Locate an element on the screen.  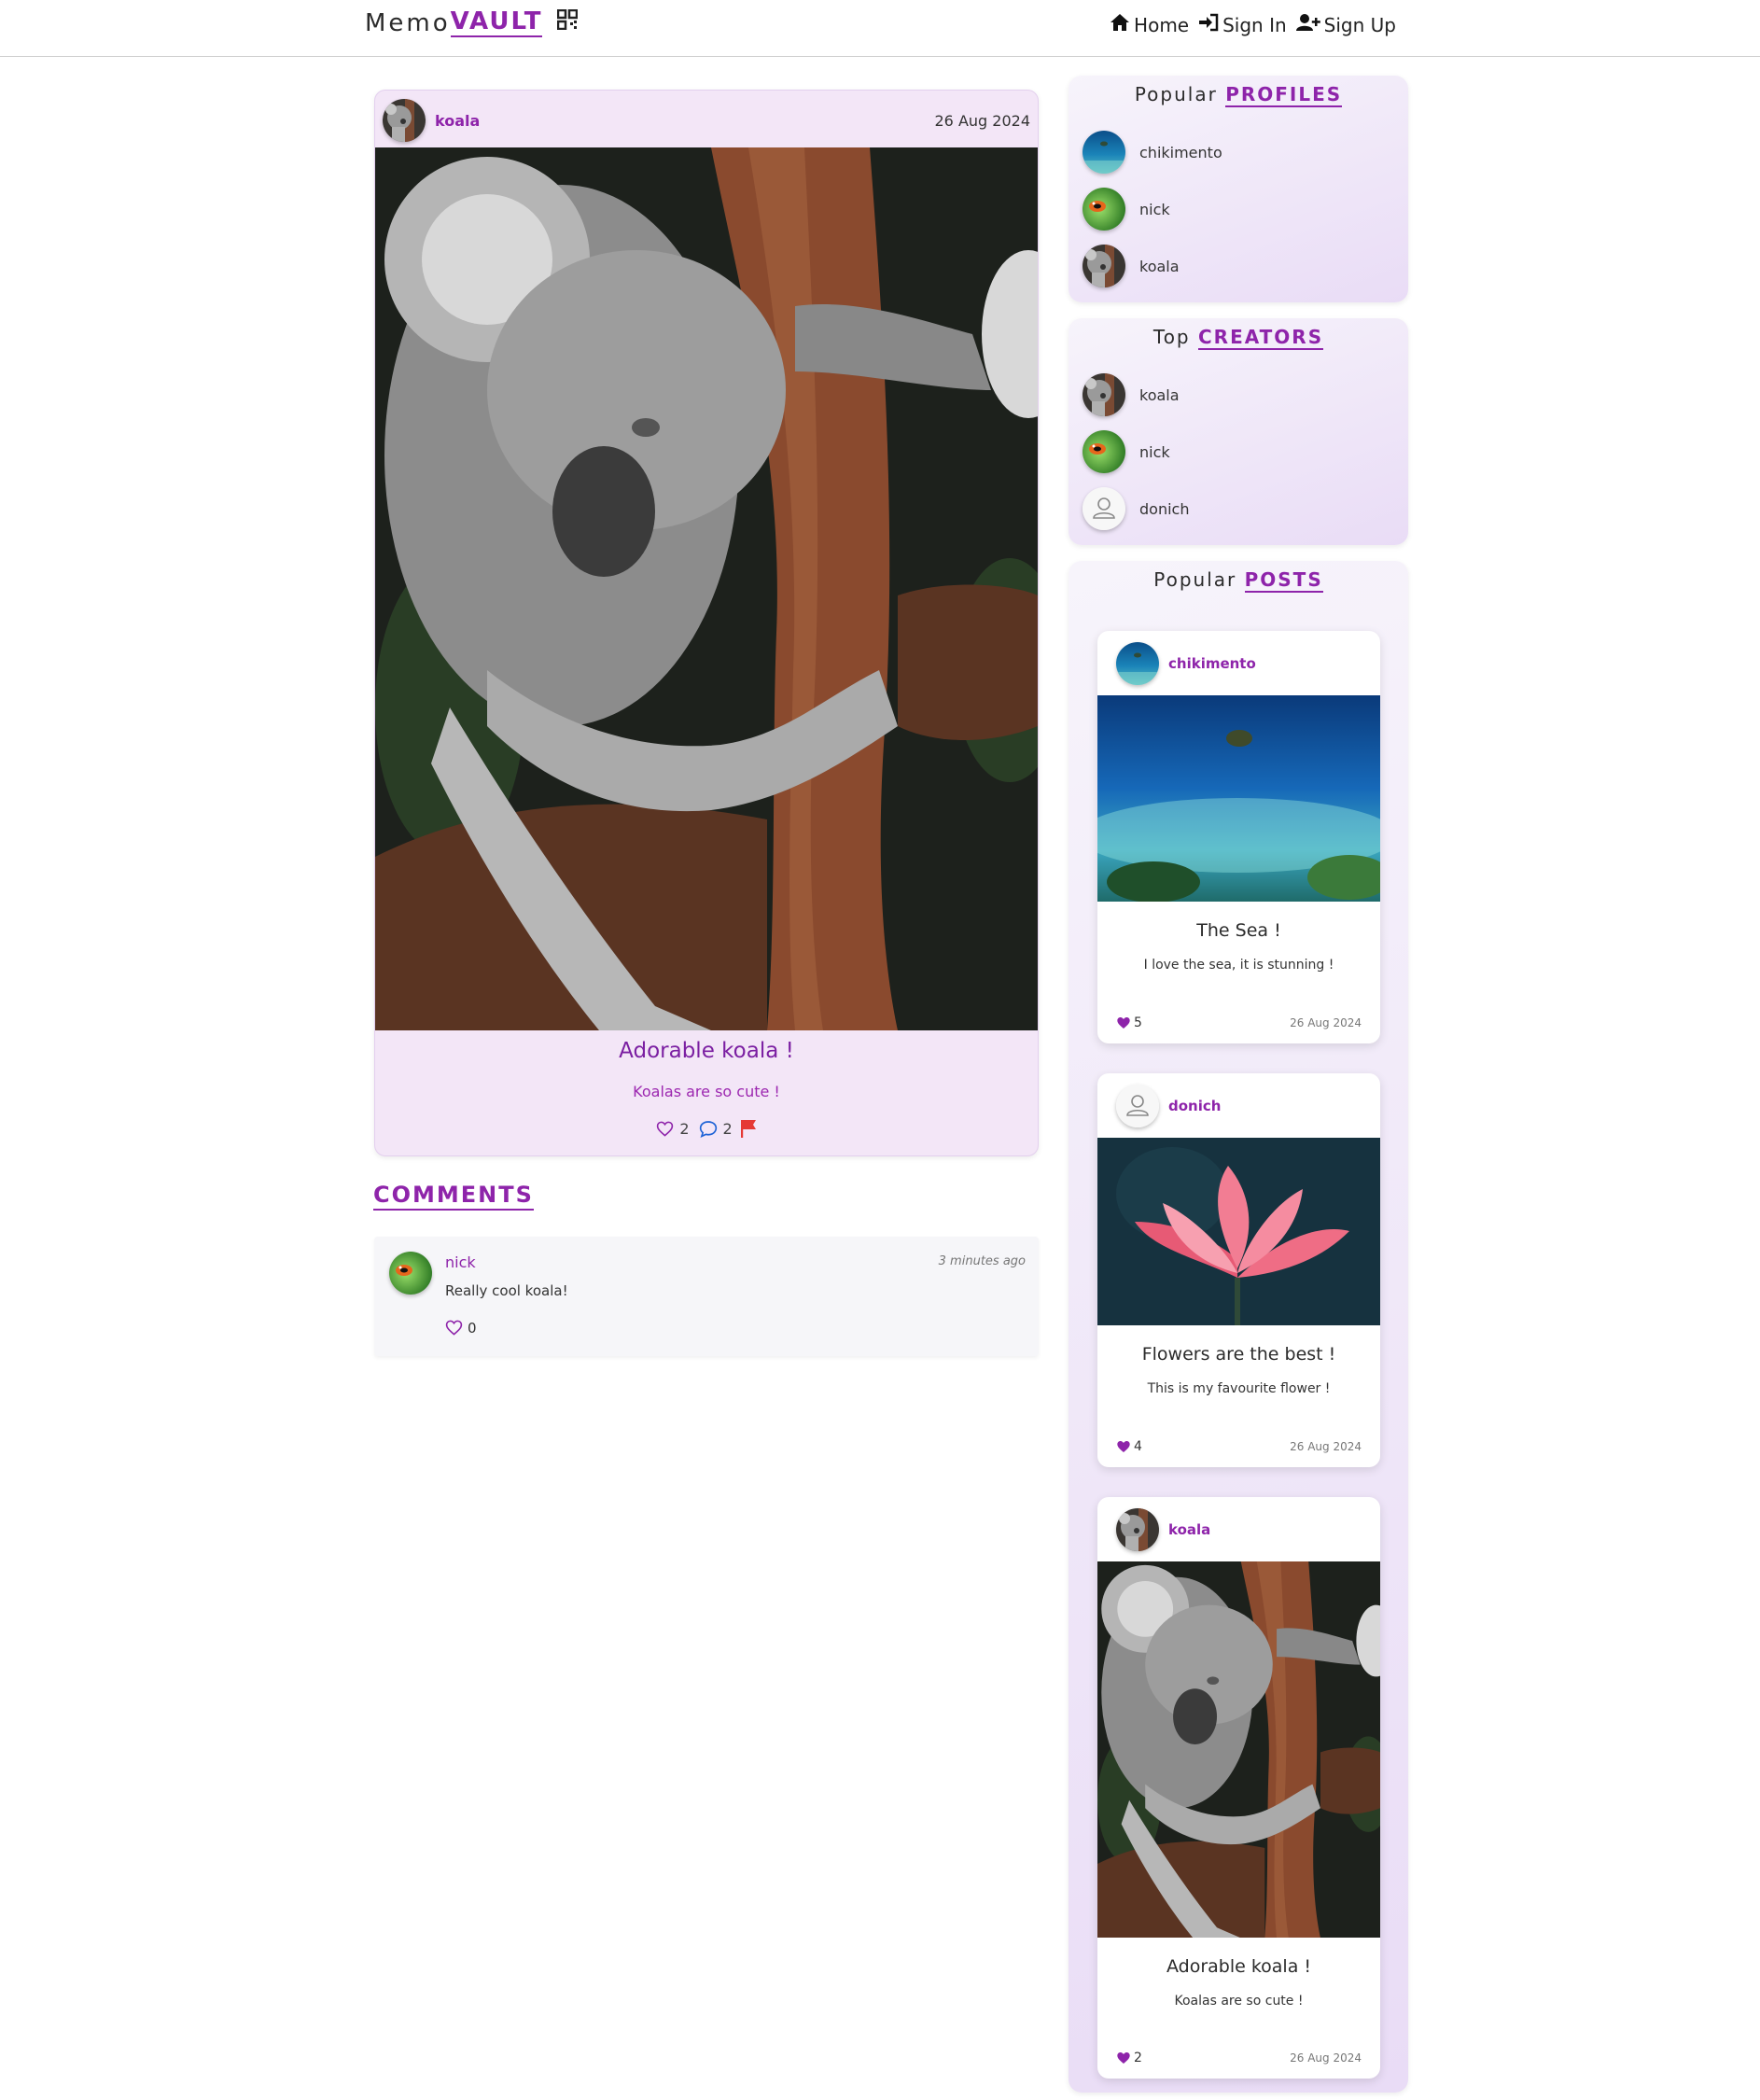
panel-title-highlight: CREATORS is located at coordinates (1260, 338).